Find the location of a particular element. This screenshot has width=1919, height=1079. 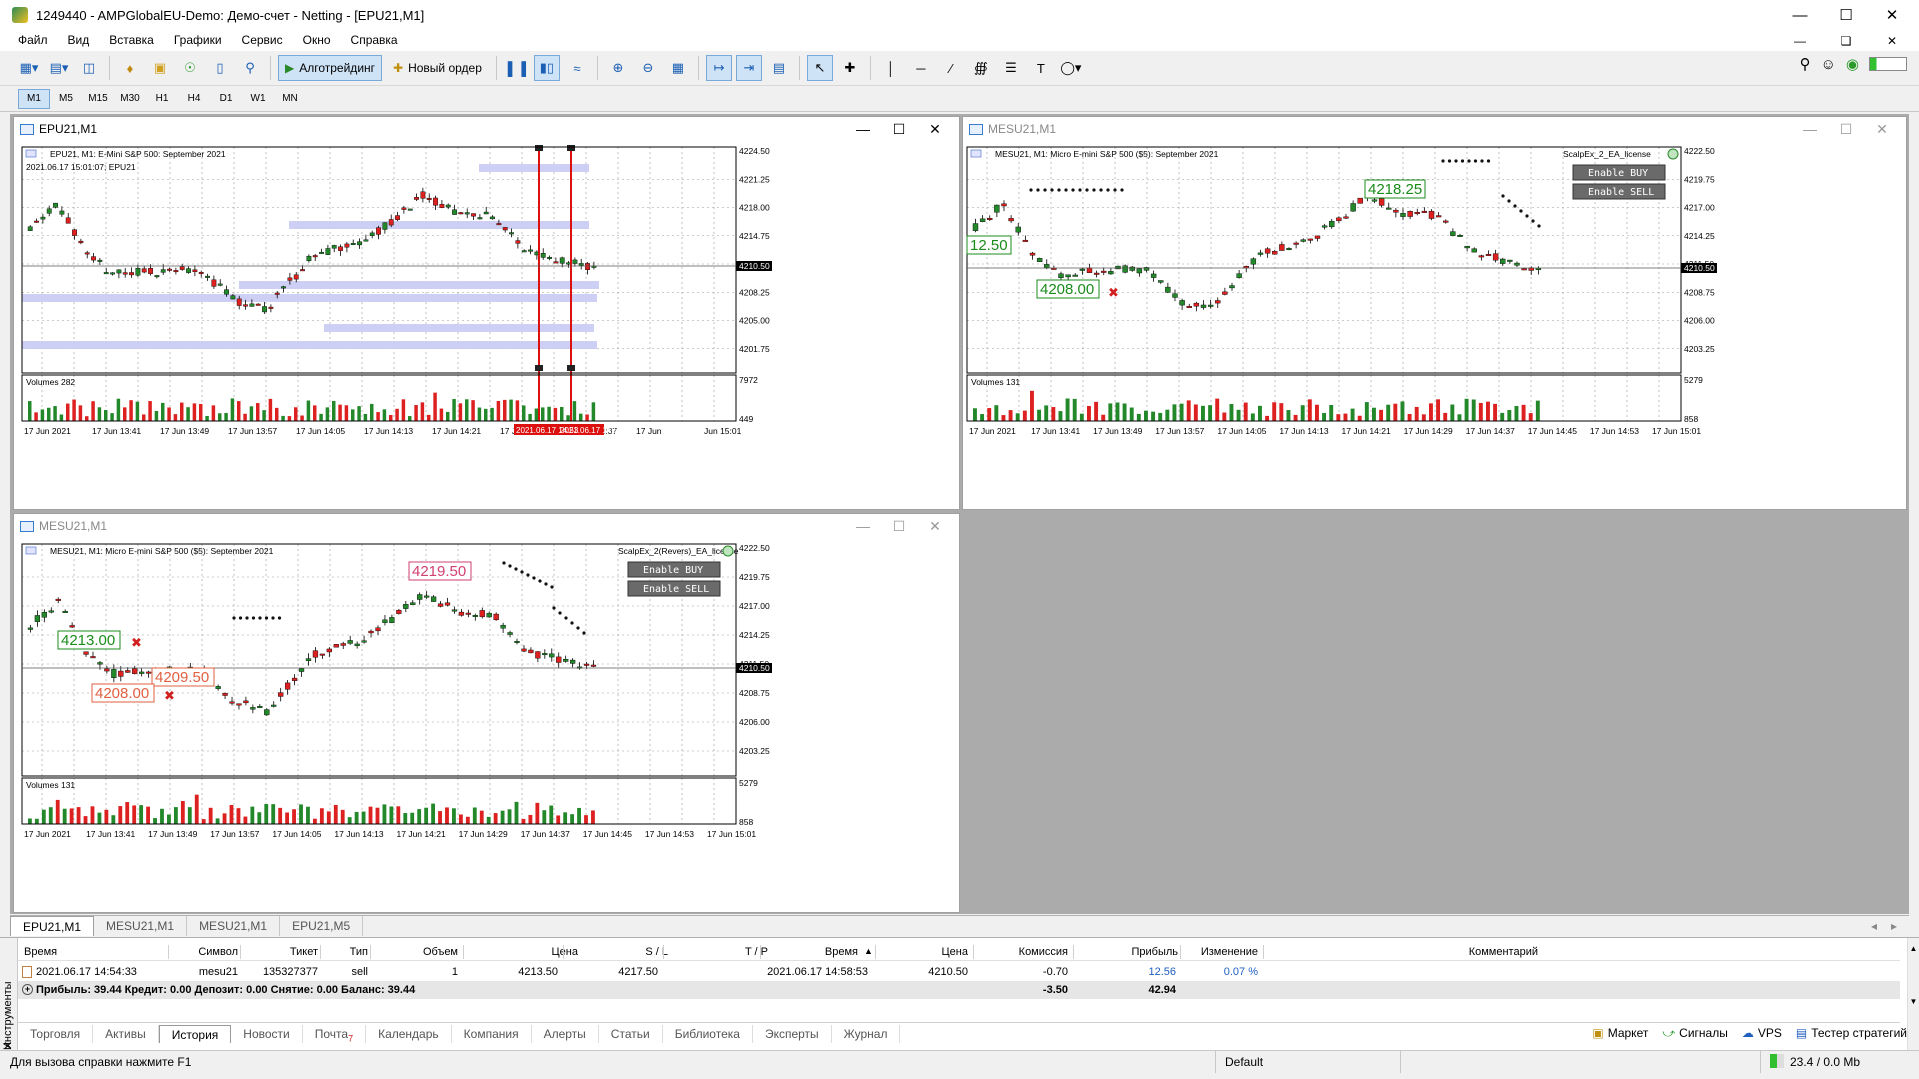

col-close-price: Цена is located at coordinates (938, 952).